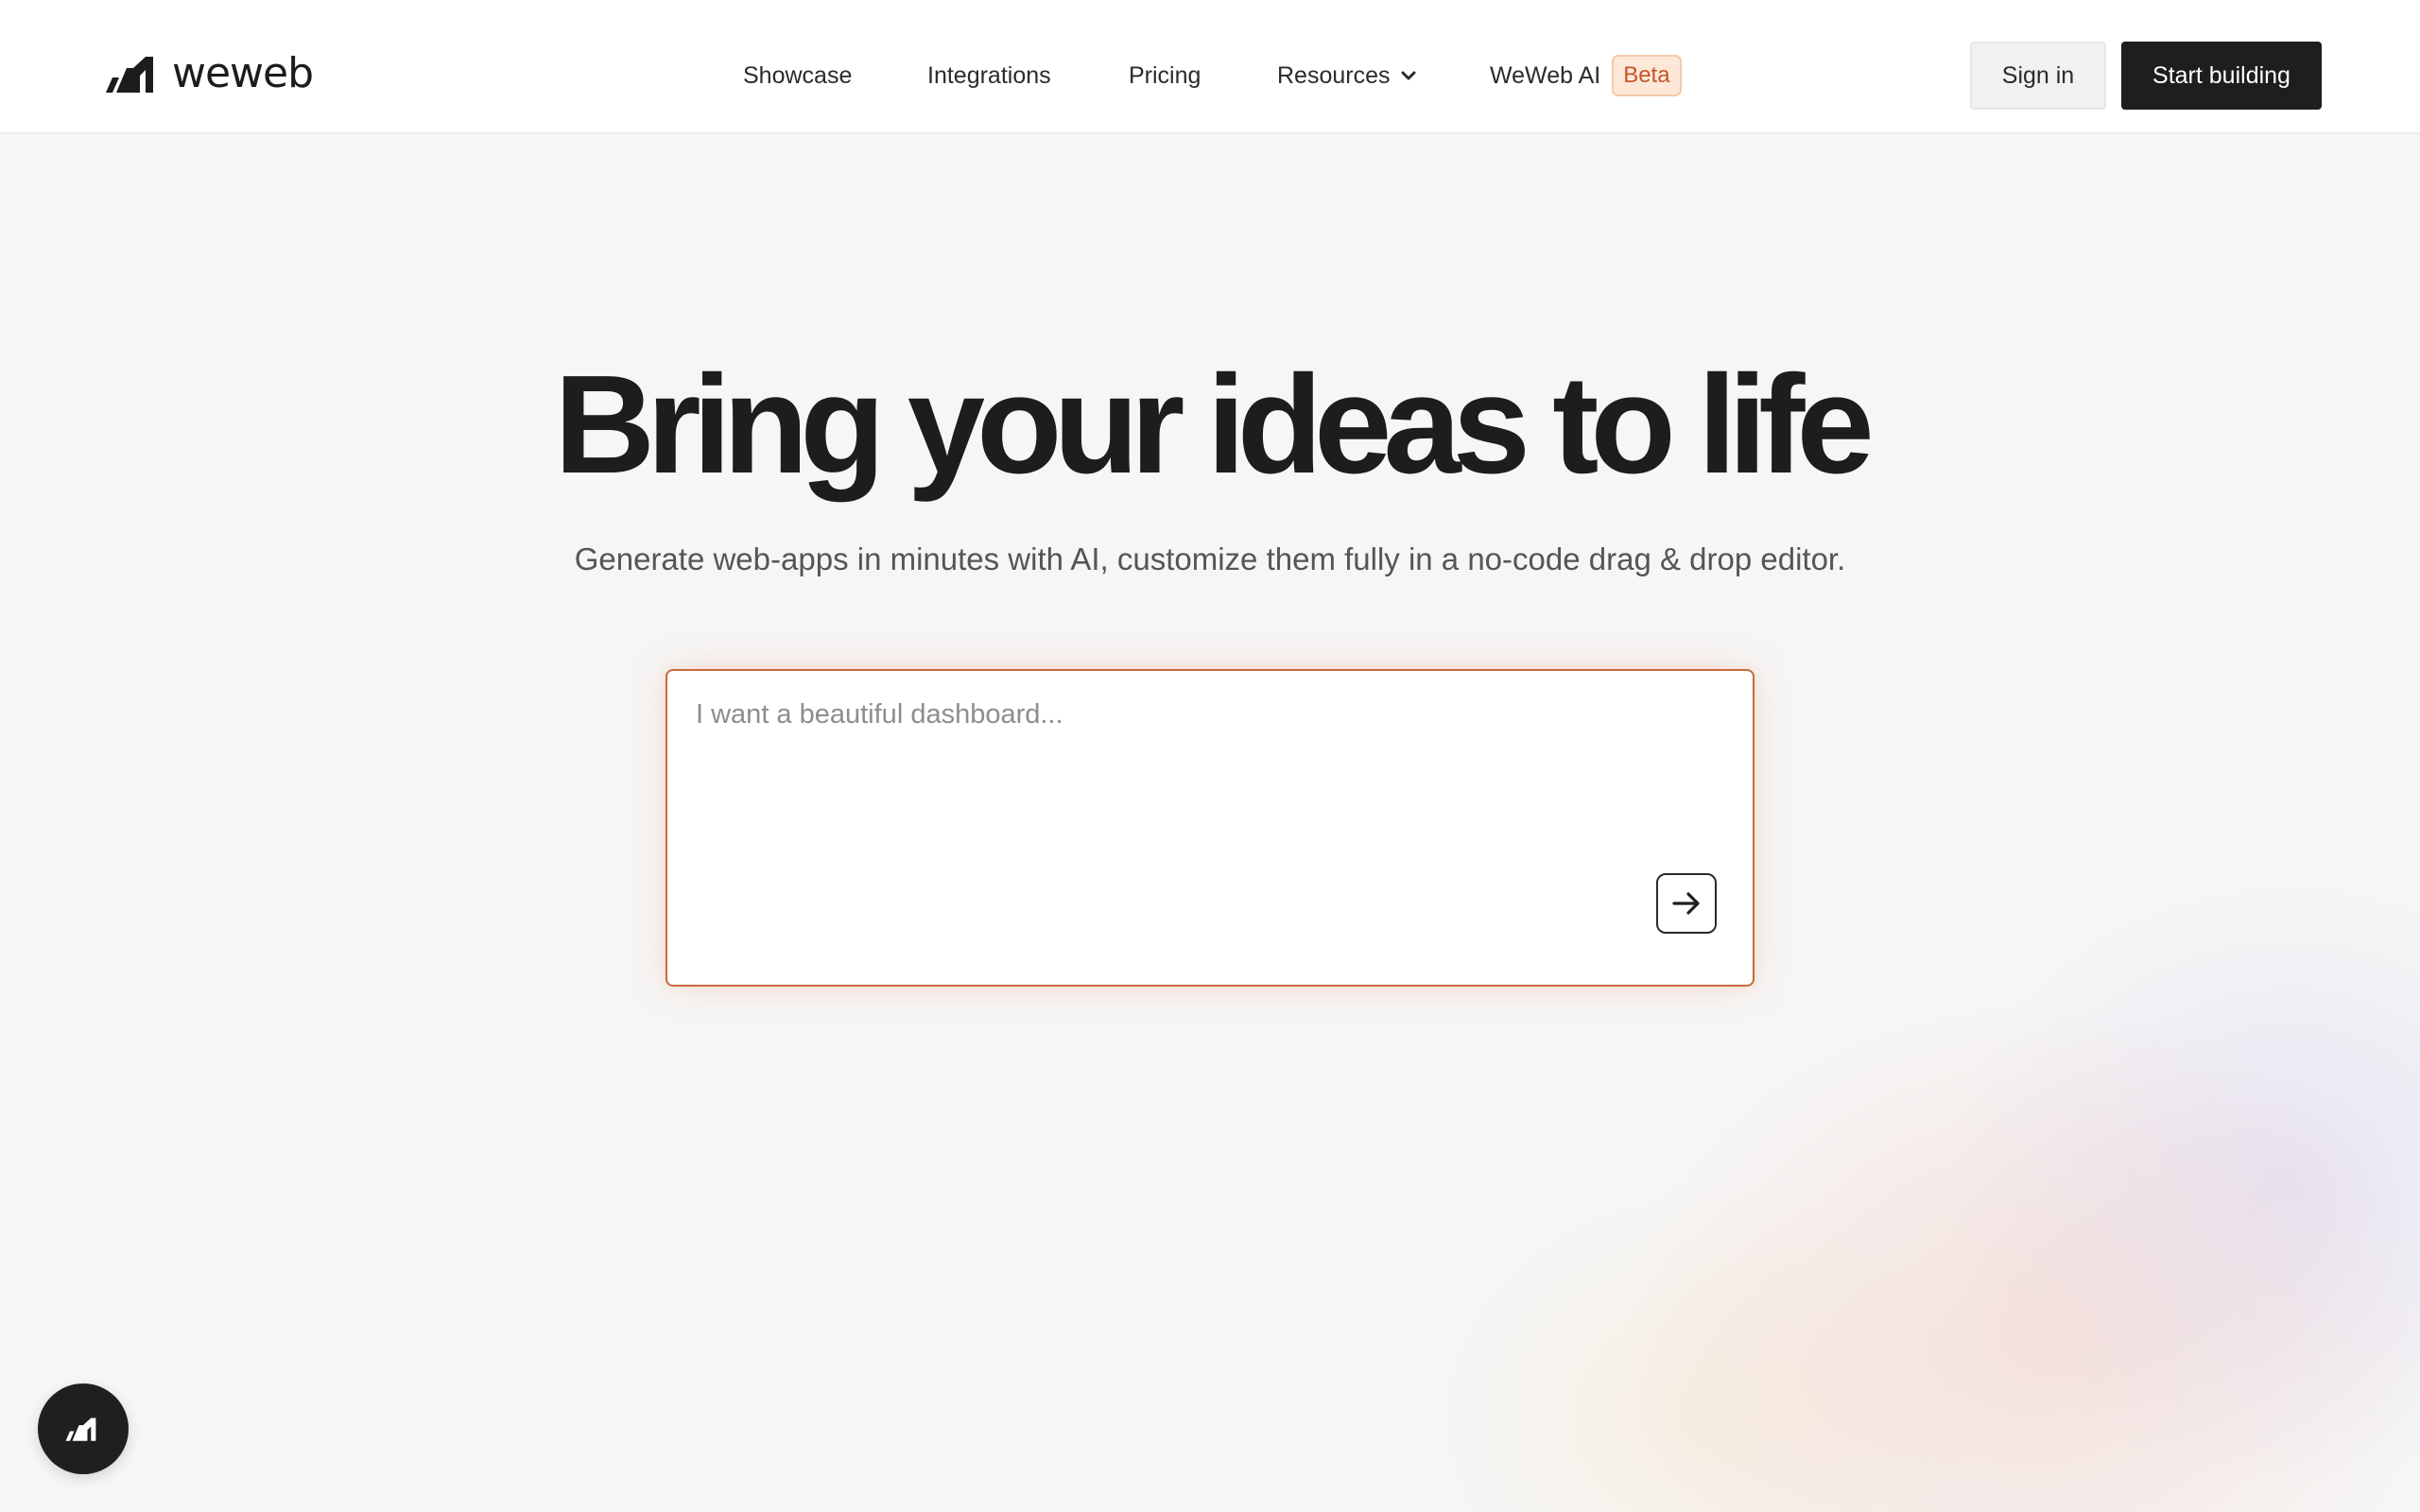 This screenshot has width=2420, height=1512. What do you see at coordinates (1214, 425) in the screenshot?
I see `hero-title: Bring your ideas to life` at bounding box center [1214, 425].